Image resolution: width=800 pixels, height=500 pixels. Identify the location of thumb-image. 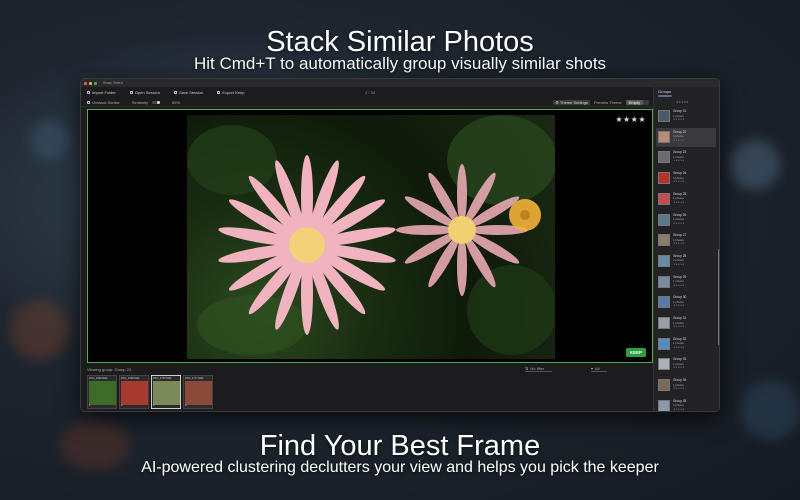
(166, 393).